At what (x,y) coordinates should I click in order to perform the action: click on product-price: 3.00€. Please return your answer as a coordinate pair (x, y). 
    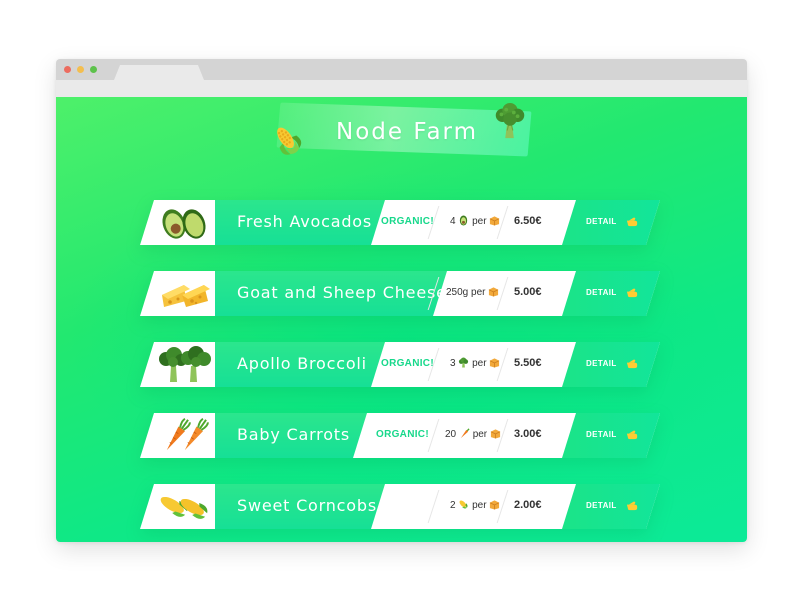
    Looking at the image, I should click on (528, 434).